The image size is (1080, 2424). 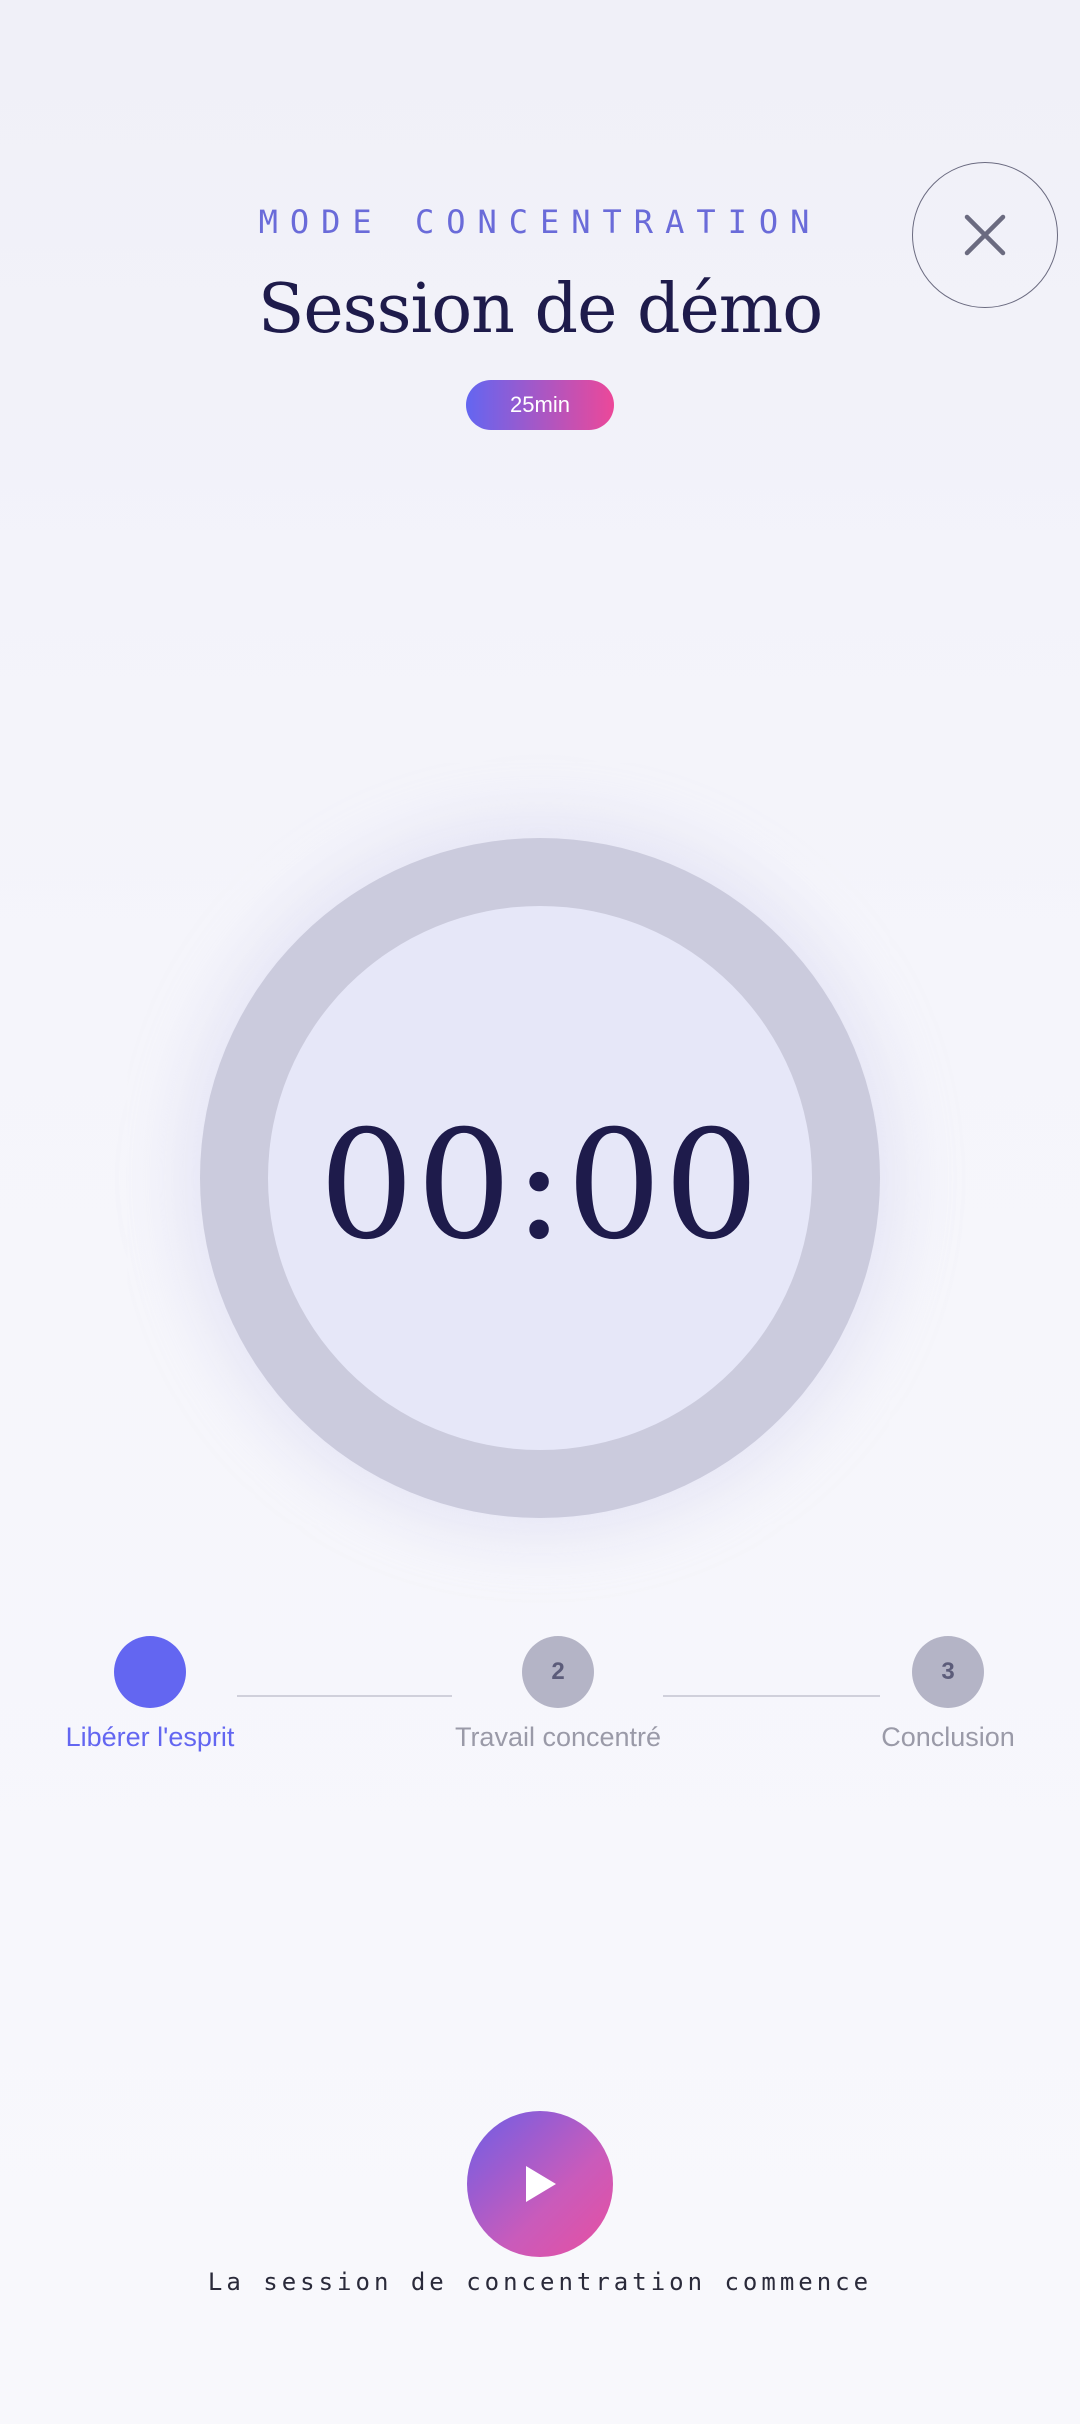 I want to click on session-status: La session de concentration commence, so click(x=540, y=2282).